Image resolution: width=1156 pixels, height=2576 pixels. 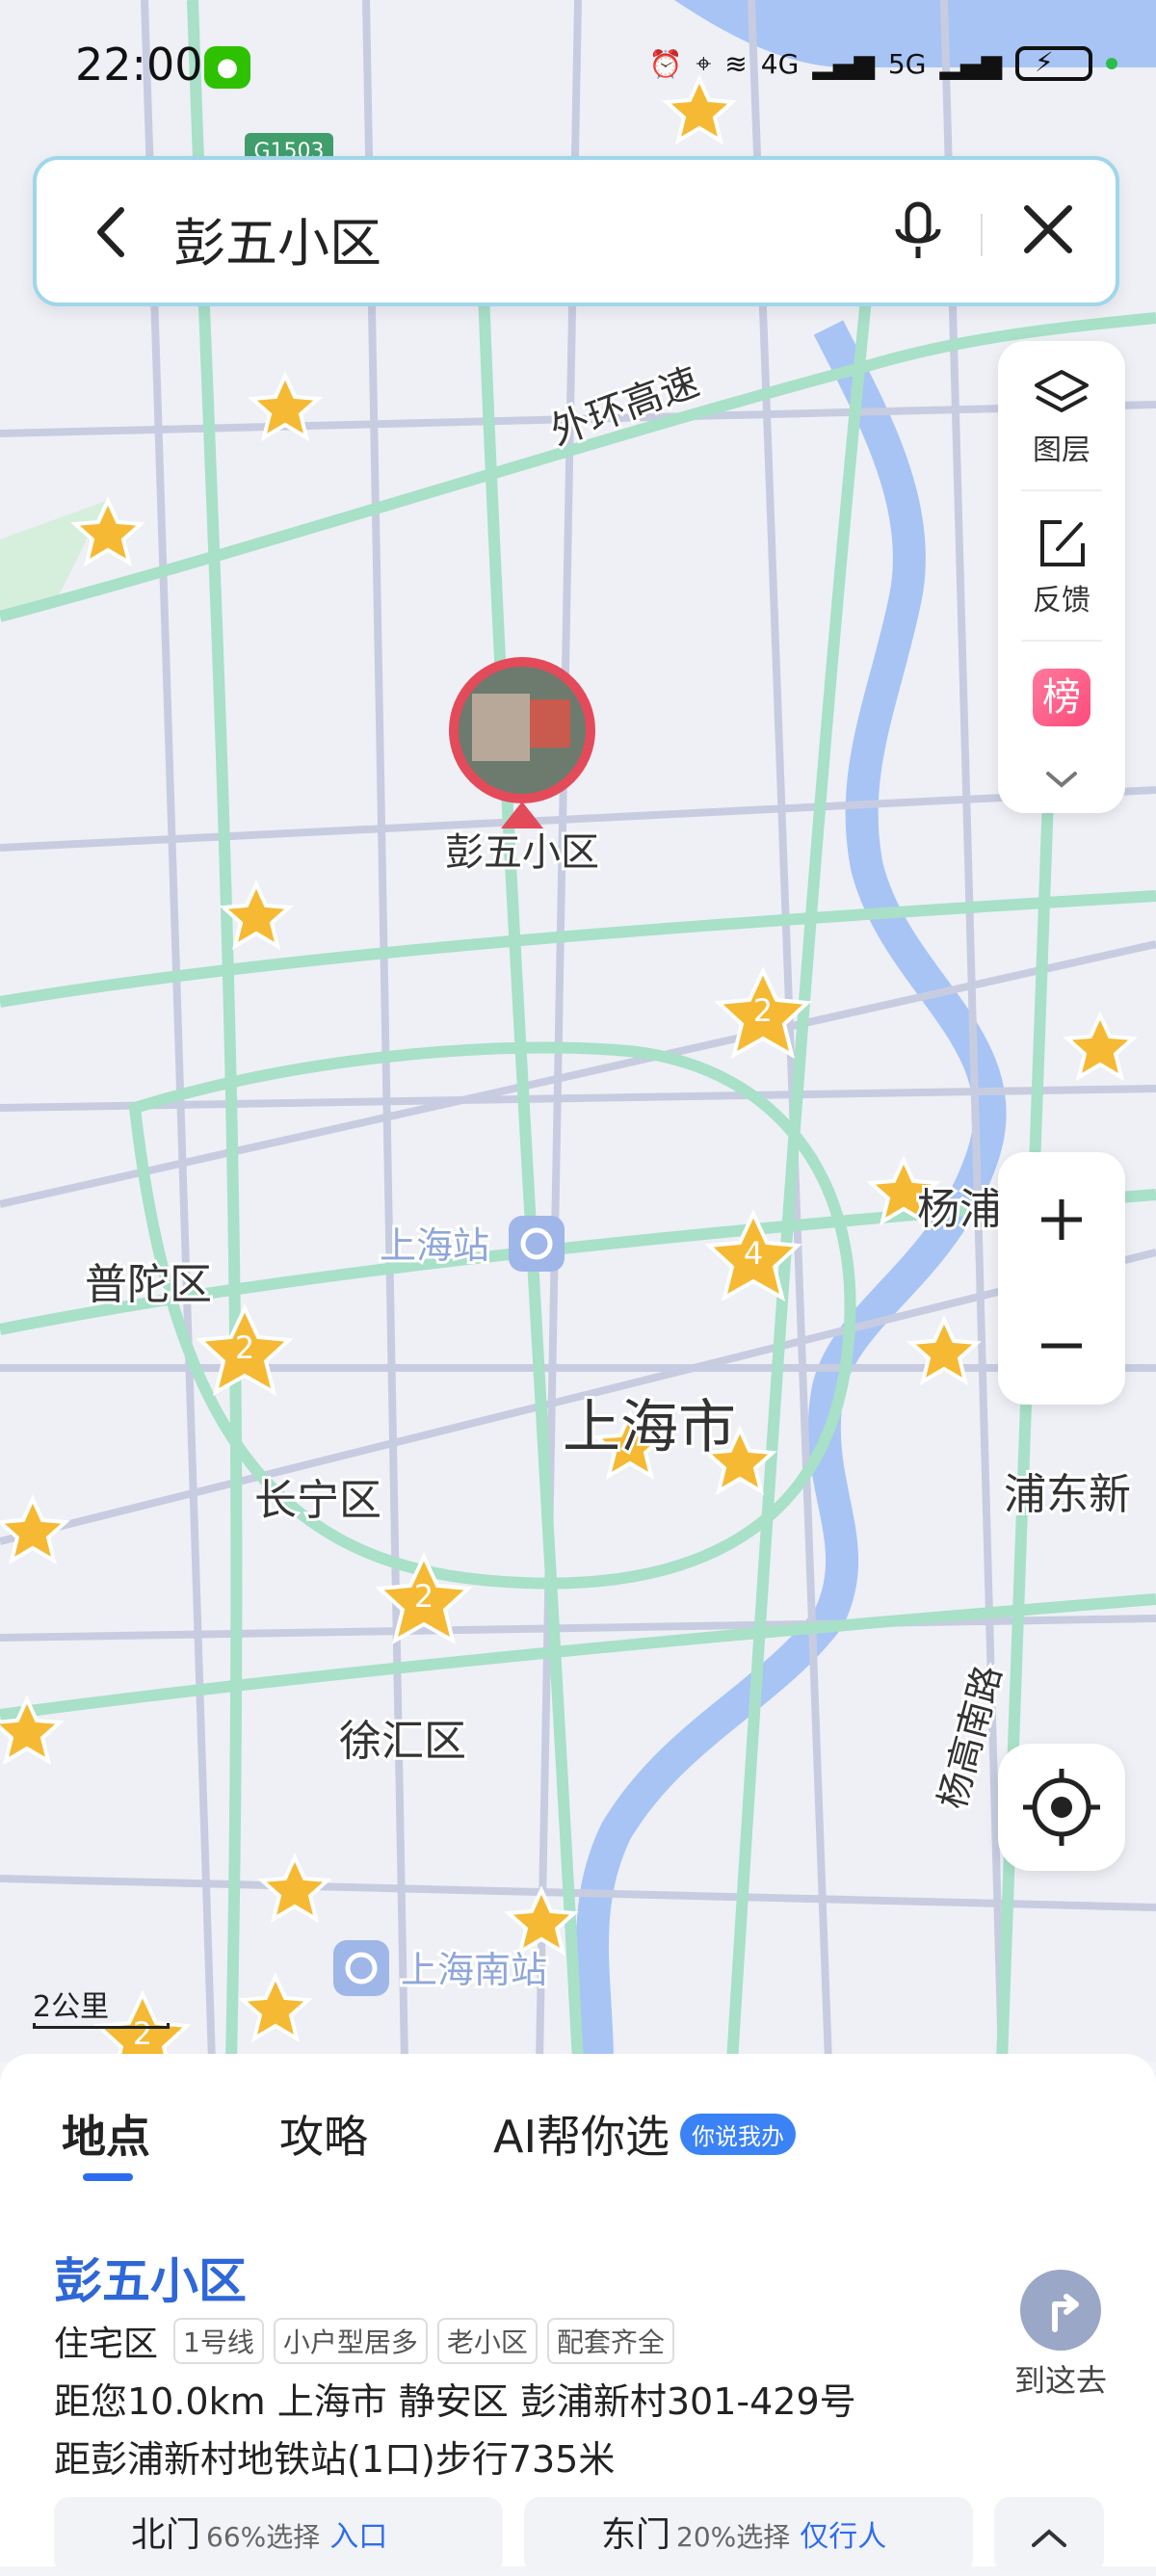 I want to click on tab-place: 地点, so click(x=106, y=2134).